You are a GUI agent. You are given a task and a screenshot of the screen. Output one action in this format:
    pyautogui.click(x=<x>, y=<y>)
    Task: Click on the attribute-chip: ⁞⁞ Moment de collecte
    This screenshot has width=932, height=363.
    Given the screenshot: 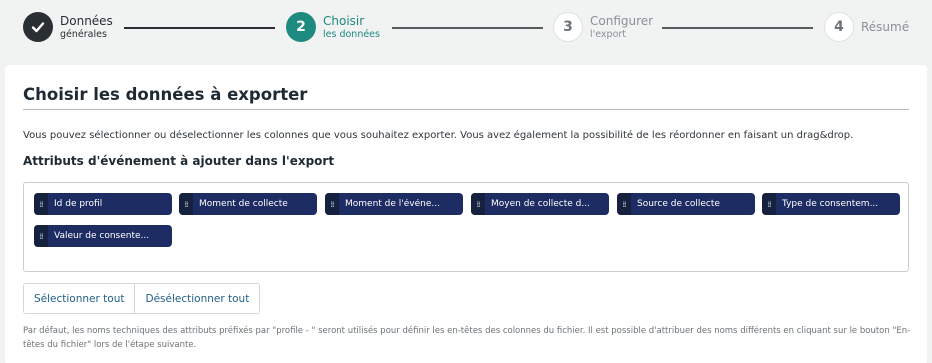 What is the action you would take?
    pyautogui.click(x=248, y=204)
    